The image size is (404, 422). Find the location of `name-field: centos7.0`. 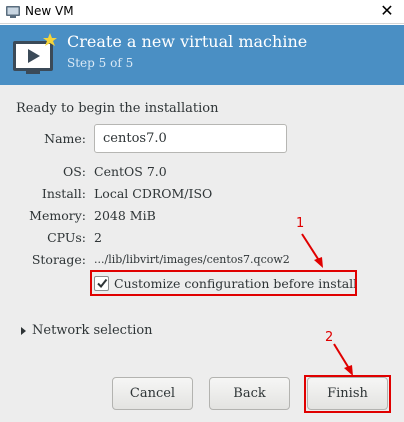

name-field: centos7.0 is located at coordinates (190, 138).